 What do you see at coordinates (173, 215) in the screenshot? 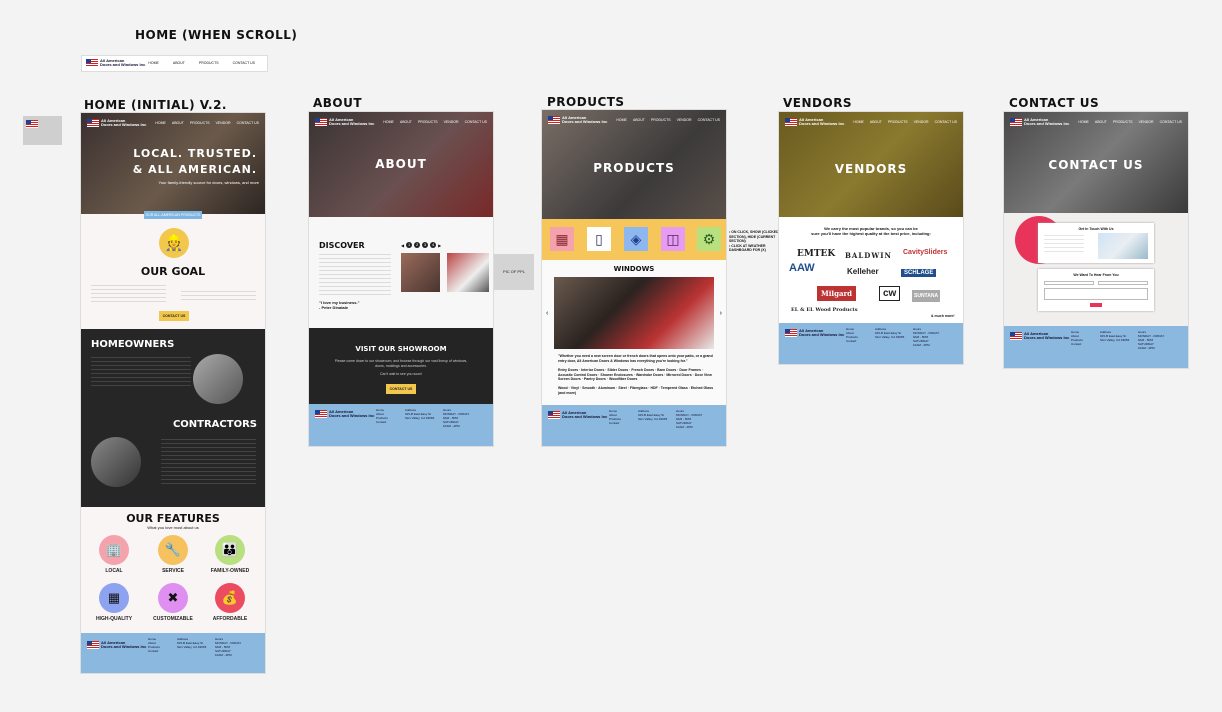
I see `products-ribbon: OUR ALL-AMERICAN PRODUCTS` at bounding box center [173, 215].